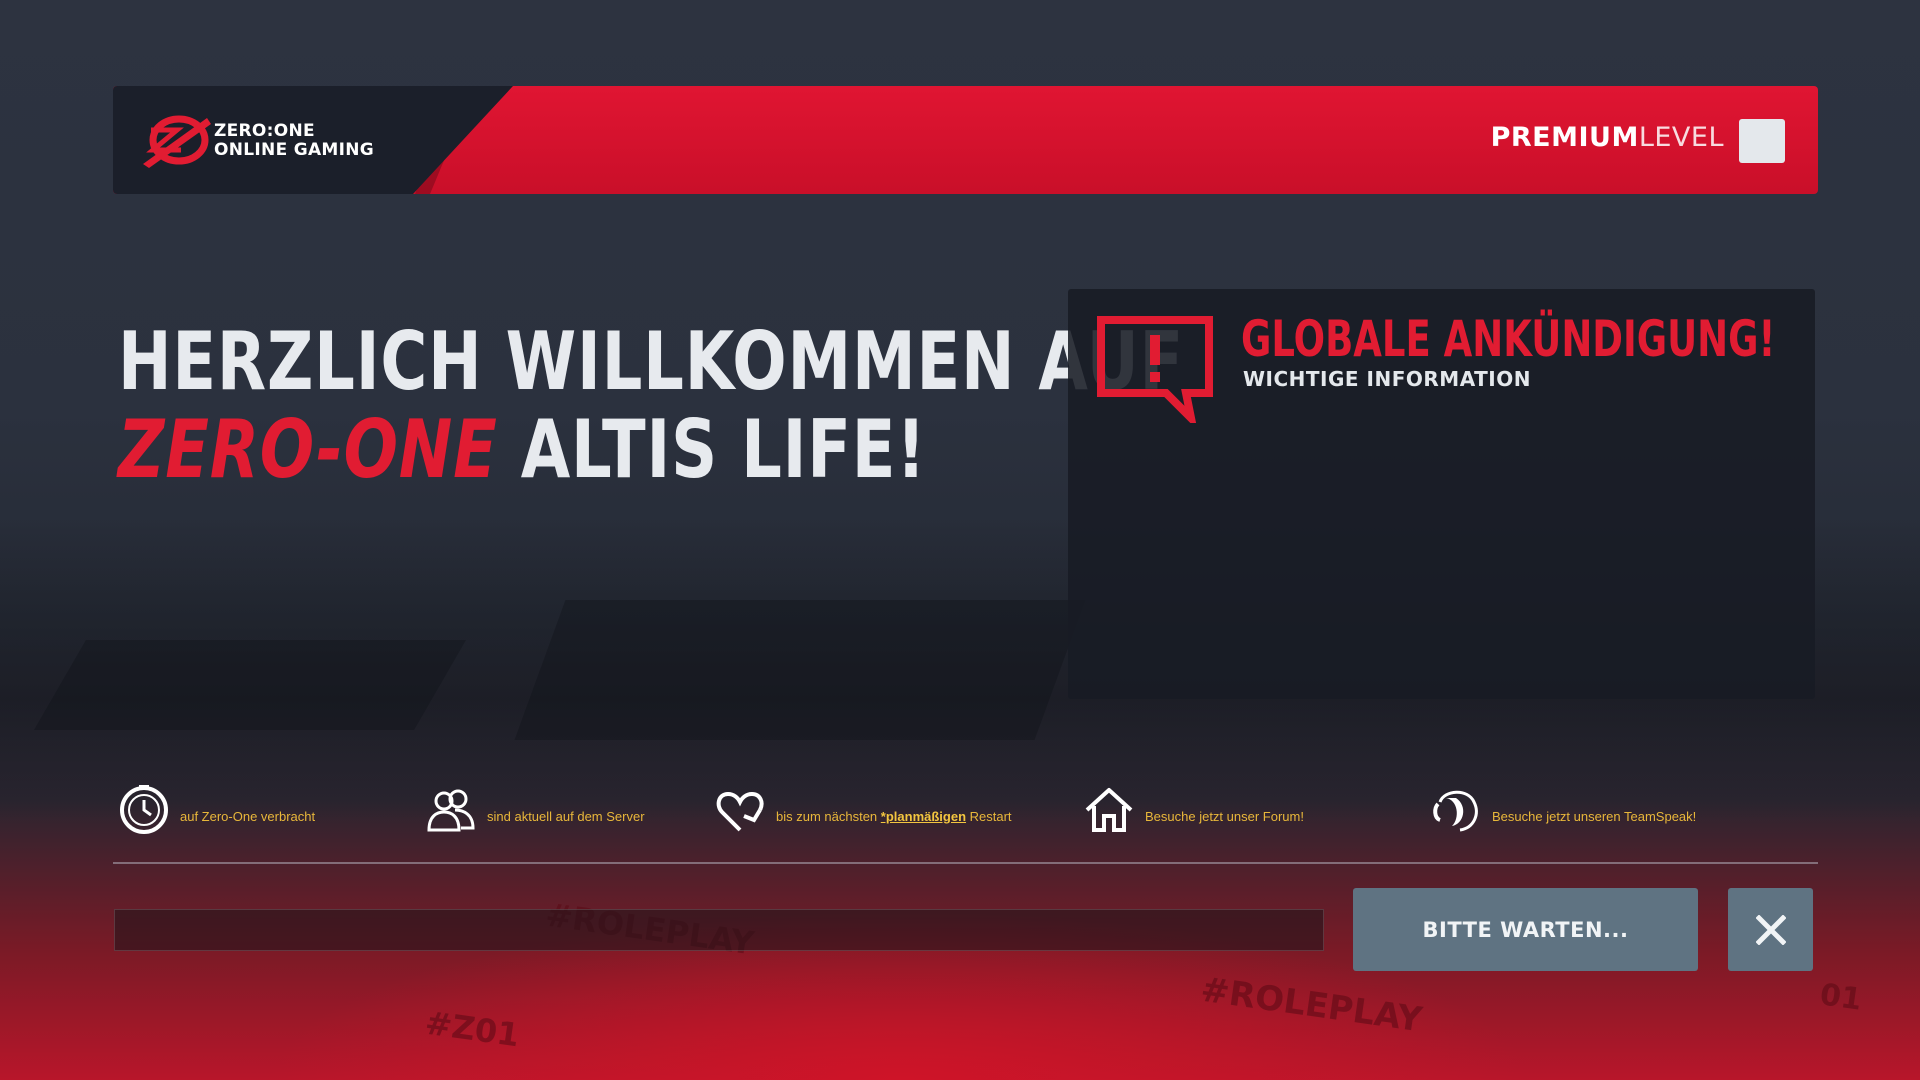 This screenshot has width=1920, height=1080. Describe the element at coordinates (264, 131) in the screenshot. I see `logo-line1: ZERO:ONE` at that location.